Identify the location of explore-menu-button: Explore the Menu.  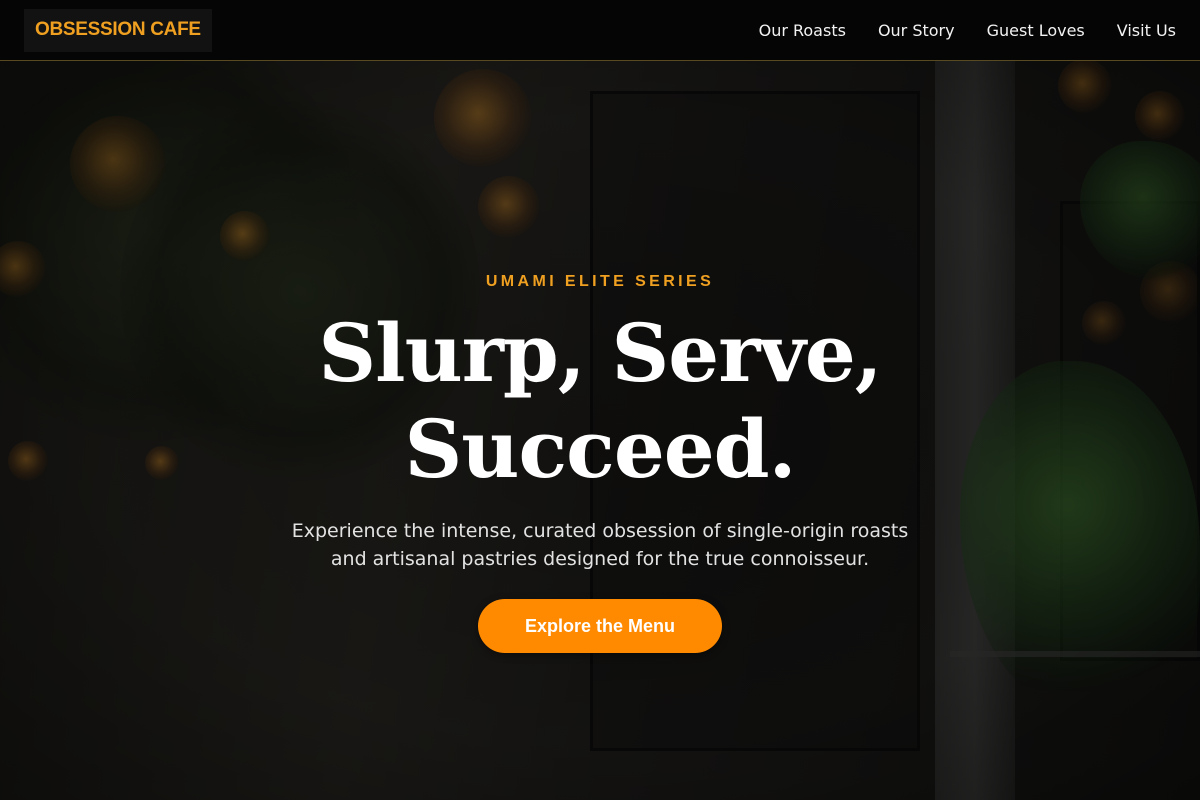
(600, 626).